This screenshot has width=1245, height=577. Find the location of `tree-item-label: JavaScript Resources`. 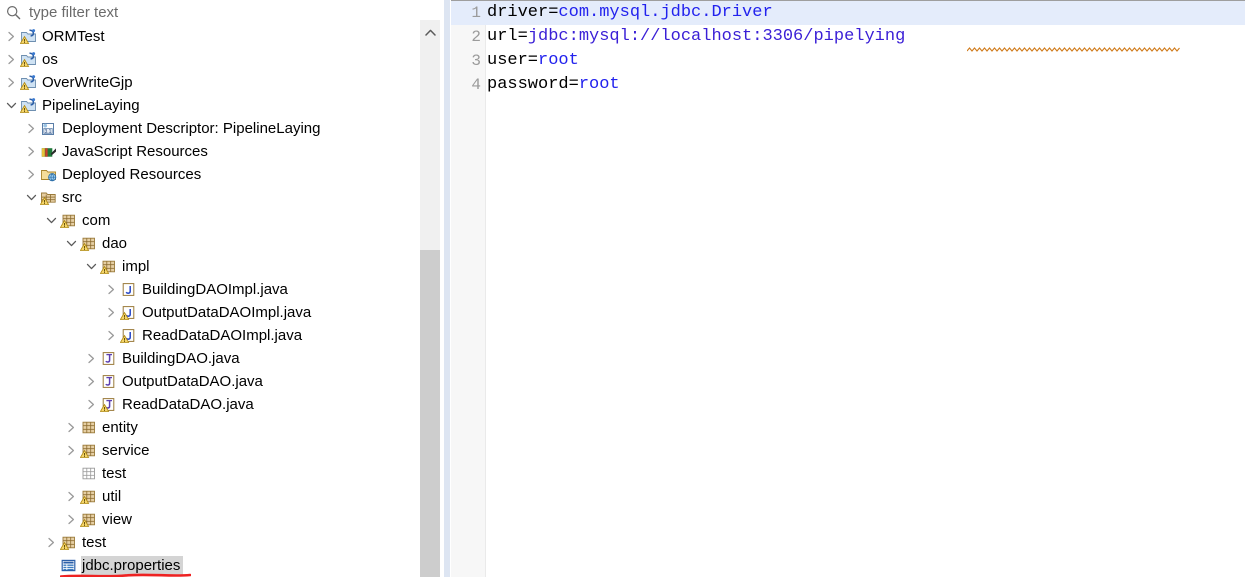

tree-item-label: JavaScript Resources is located at coordinates (135, 151).